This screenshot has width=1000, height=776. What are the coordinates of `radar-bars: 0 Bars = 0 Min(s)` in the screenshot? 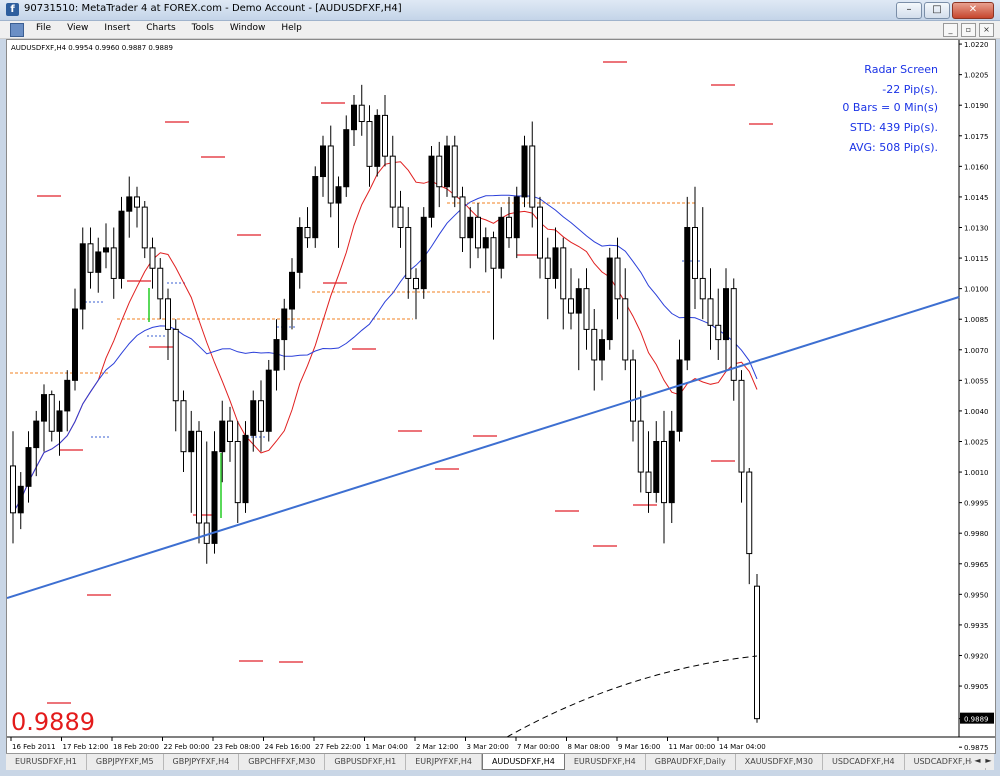 It's located at (890, 107).